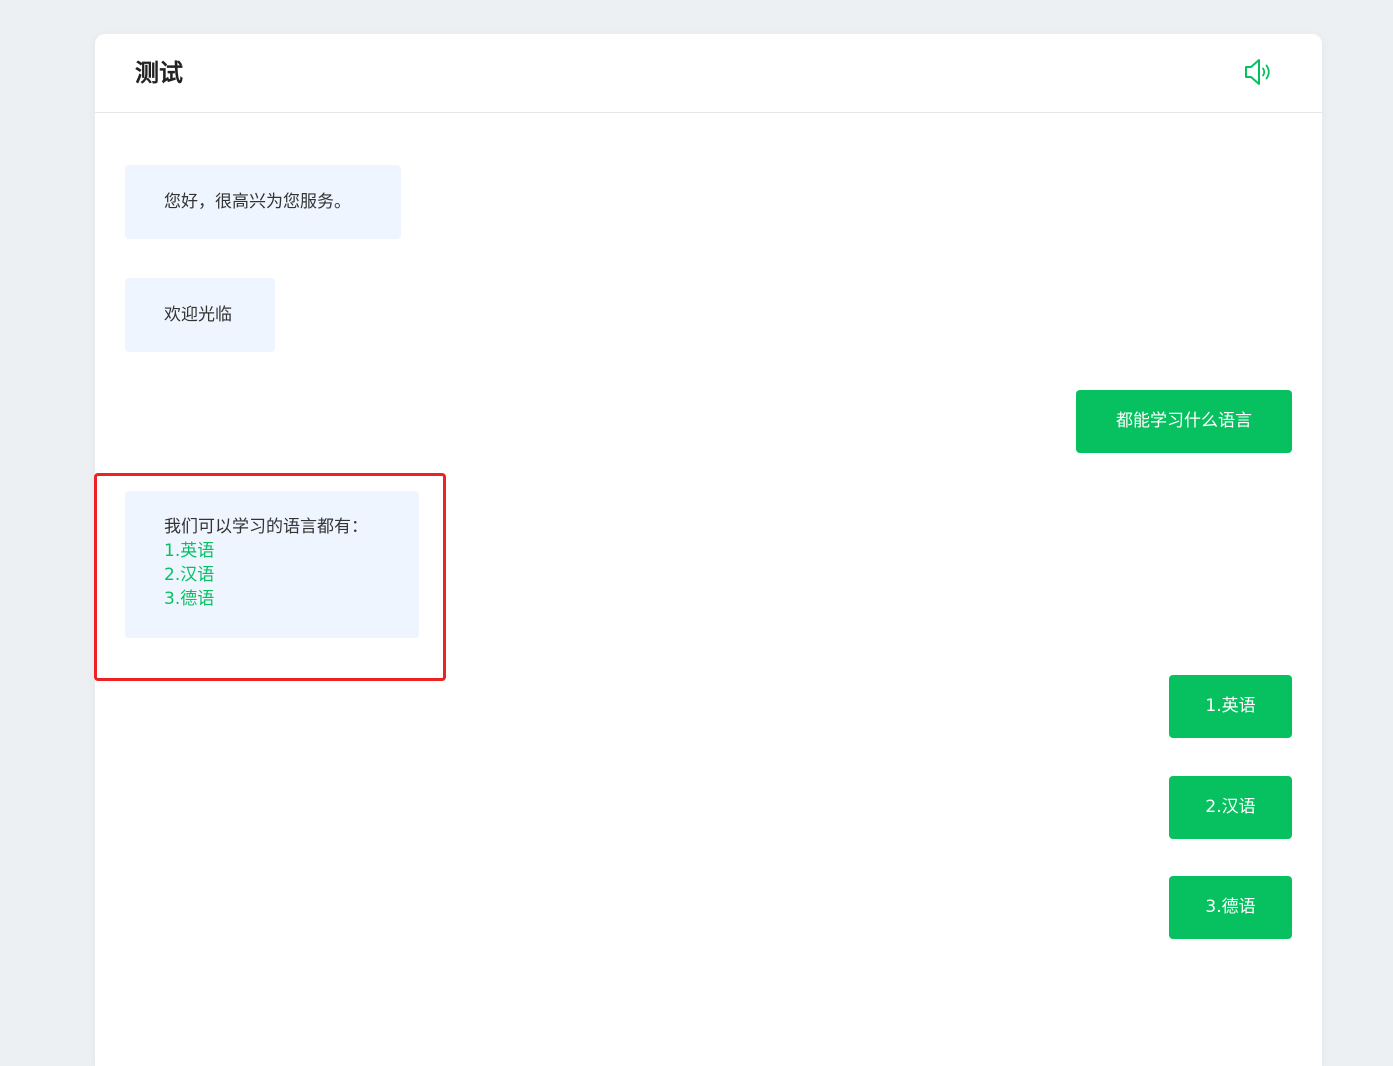 This screenshot has height=1066, width=1393. Describe the element at coordinates (708, 73) in the screenshot. I see `chat-header: 测试` at that location.